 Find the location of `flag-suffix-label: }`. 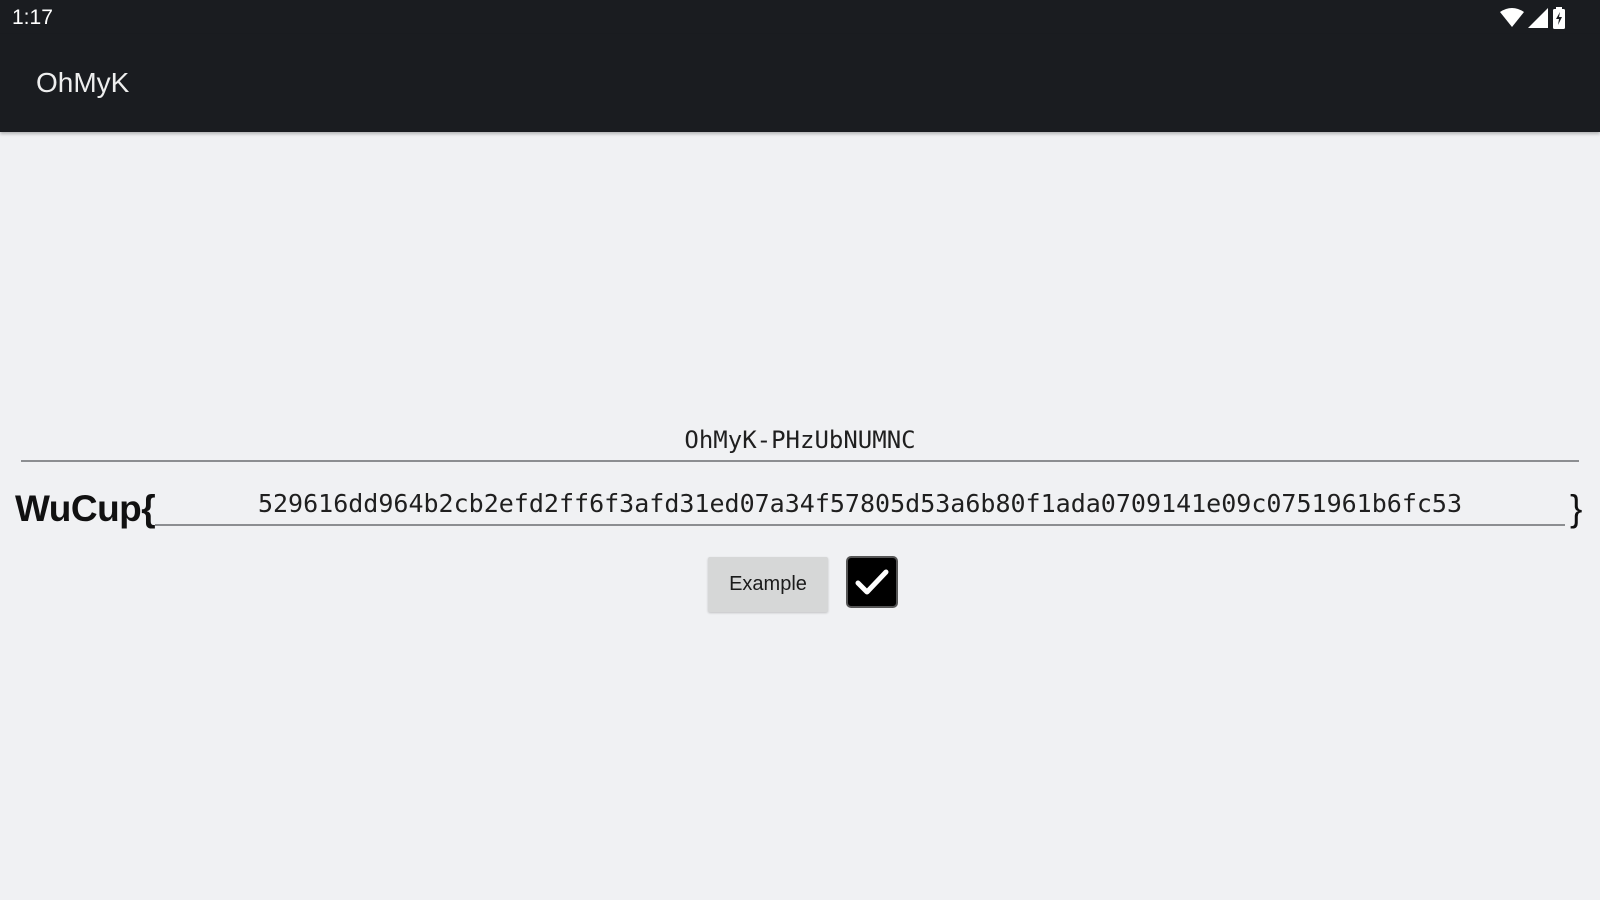

flag-suffix-label: } is located at coordinates (1576, 508).